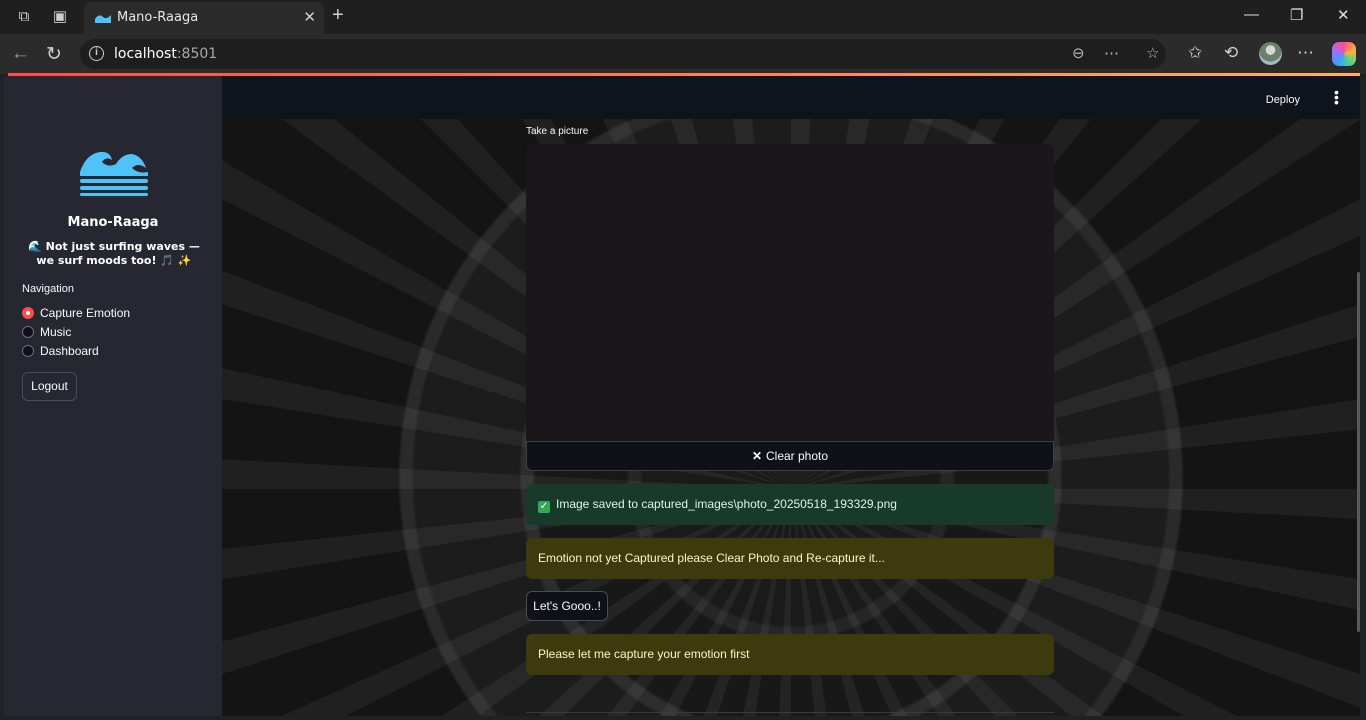 Image resolution: width=1366 pixels, height=720 pixels. Describe the element at coordinates (1231, 53) in the screenshot. I see `history-icon: ⟲` at that location.